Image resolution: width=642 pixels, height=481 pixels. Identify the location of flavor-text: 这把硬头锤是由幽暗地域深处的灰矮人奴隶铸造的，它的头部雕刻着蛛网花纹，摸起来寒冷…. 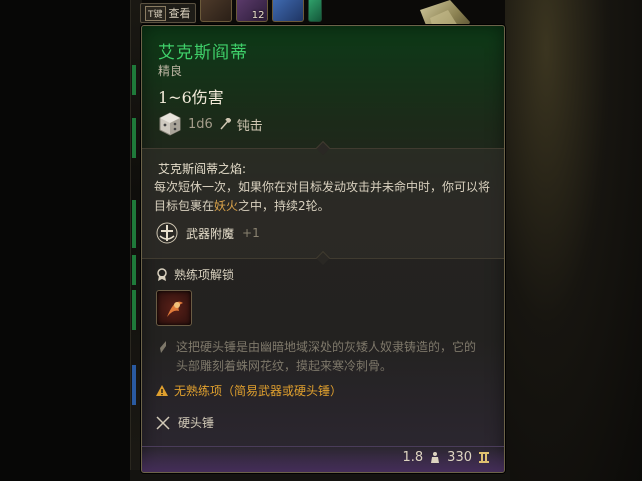
(326, 356).